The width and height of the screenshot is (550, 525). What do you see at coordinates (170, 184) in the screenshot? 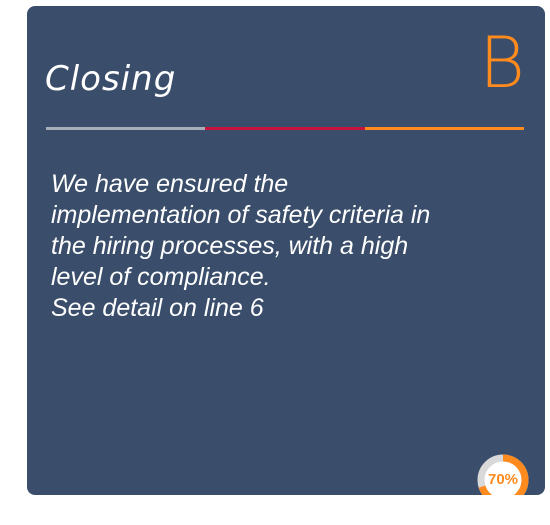
I see `description-line: We have ensured the` at bounding box center [170, 184].